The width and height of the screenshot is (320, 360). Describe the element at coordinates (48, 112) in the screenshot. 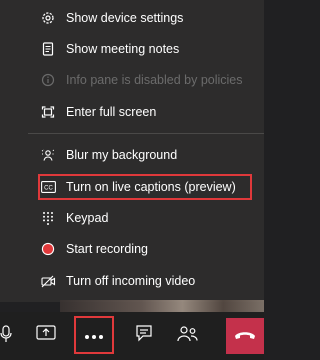

I see `fullscreen-icon` at that location.